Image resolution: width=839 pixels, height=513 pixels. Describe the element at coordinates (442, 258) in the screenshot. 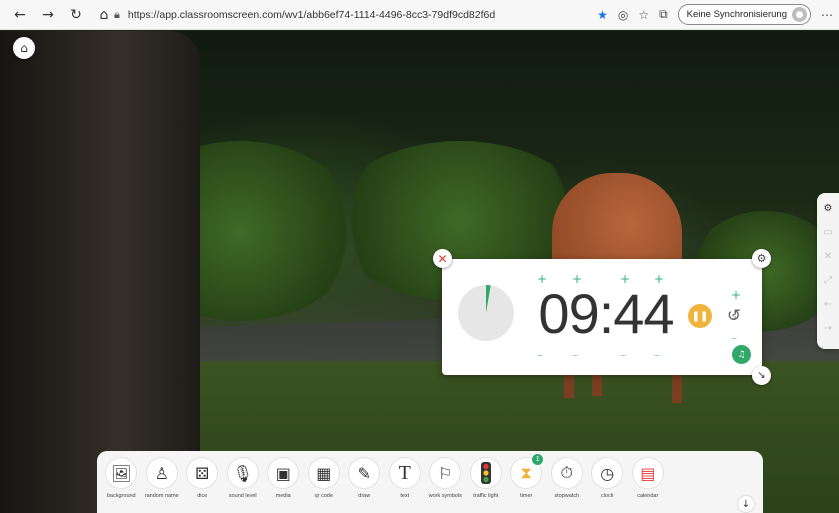

I see `close-icon: ✕` at that location.